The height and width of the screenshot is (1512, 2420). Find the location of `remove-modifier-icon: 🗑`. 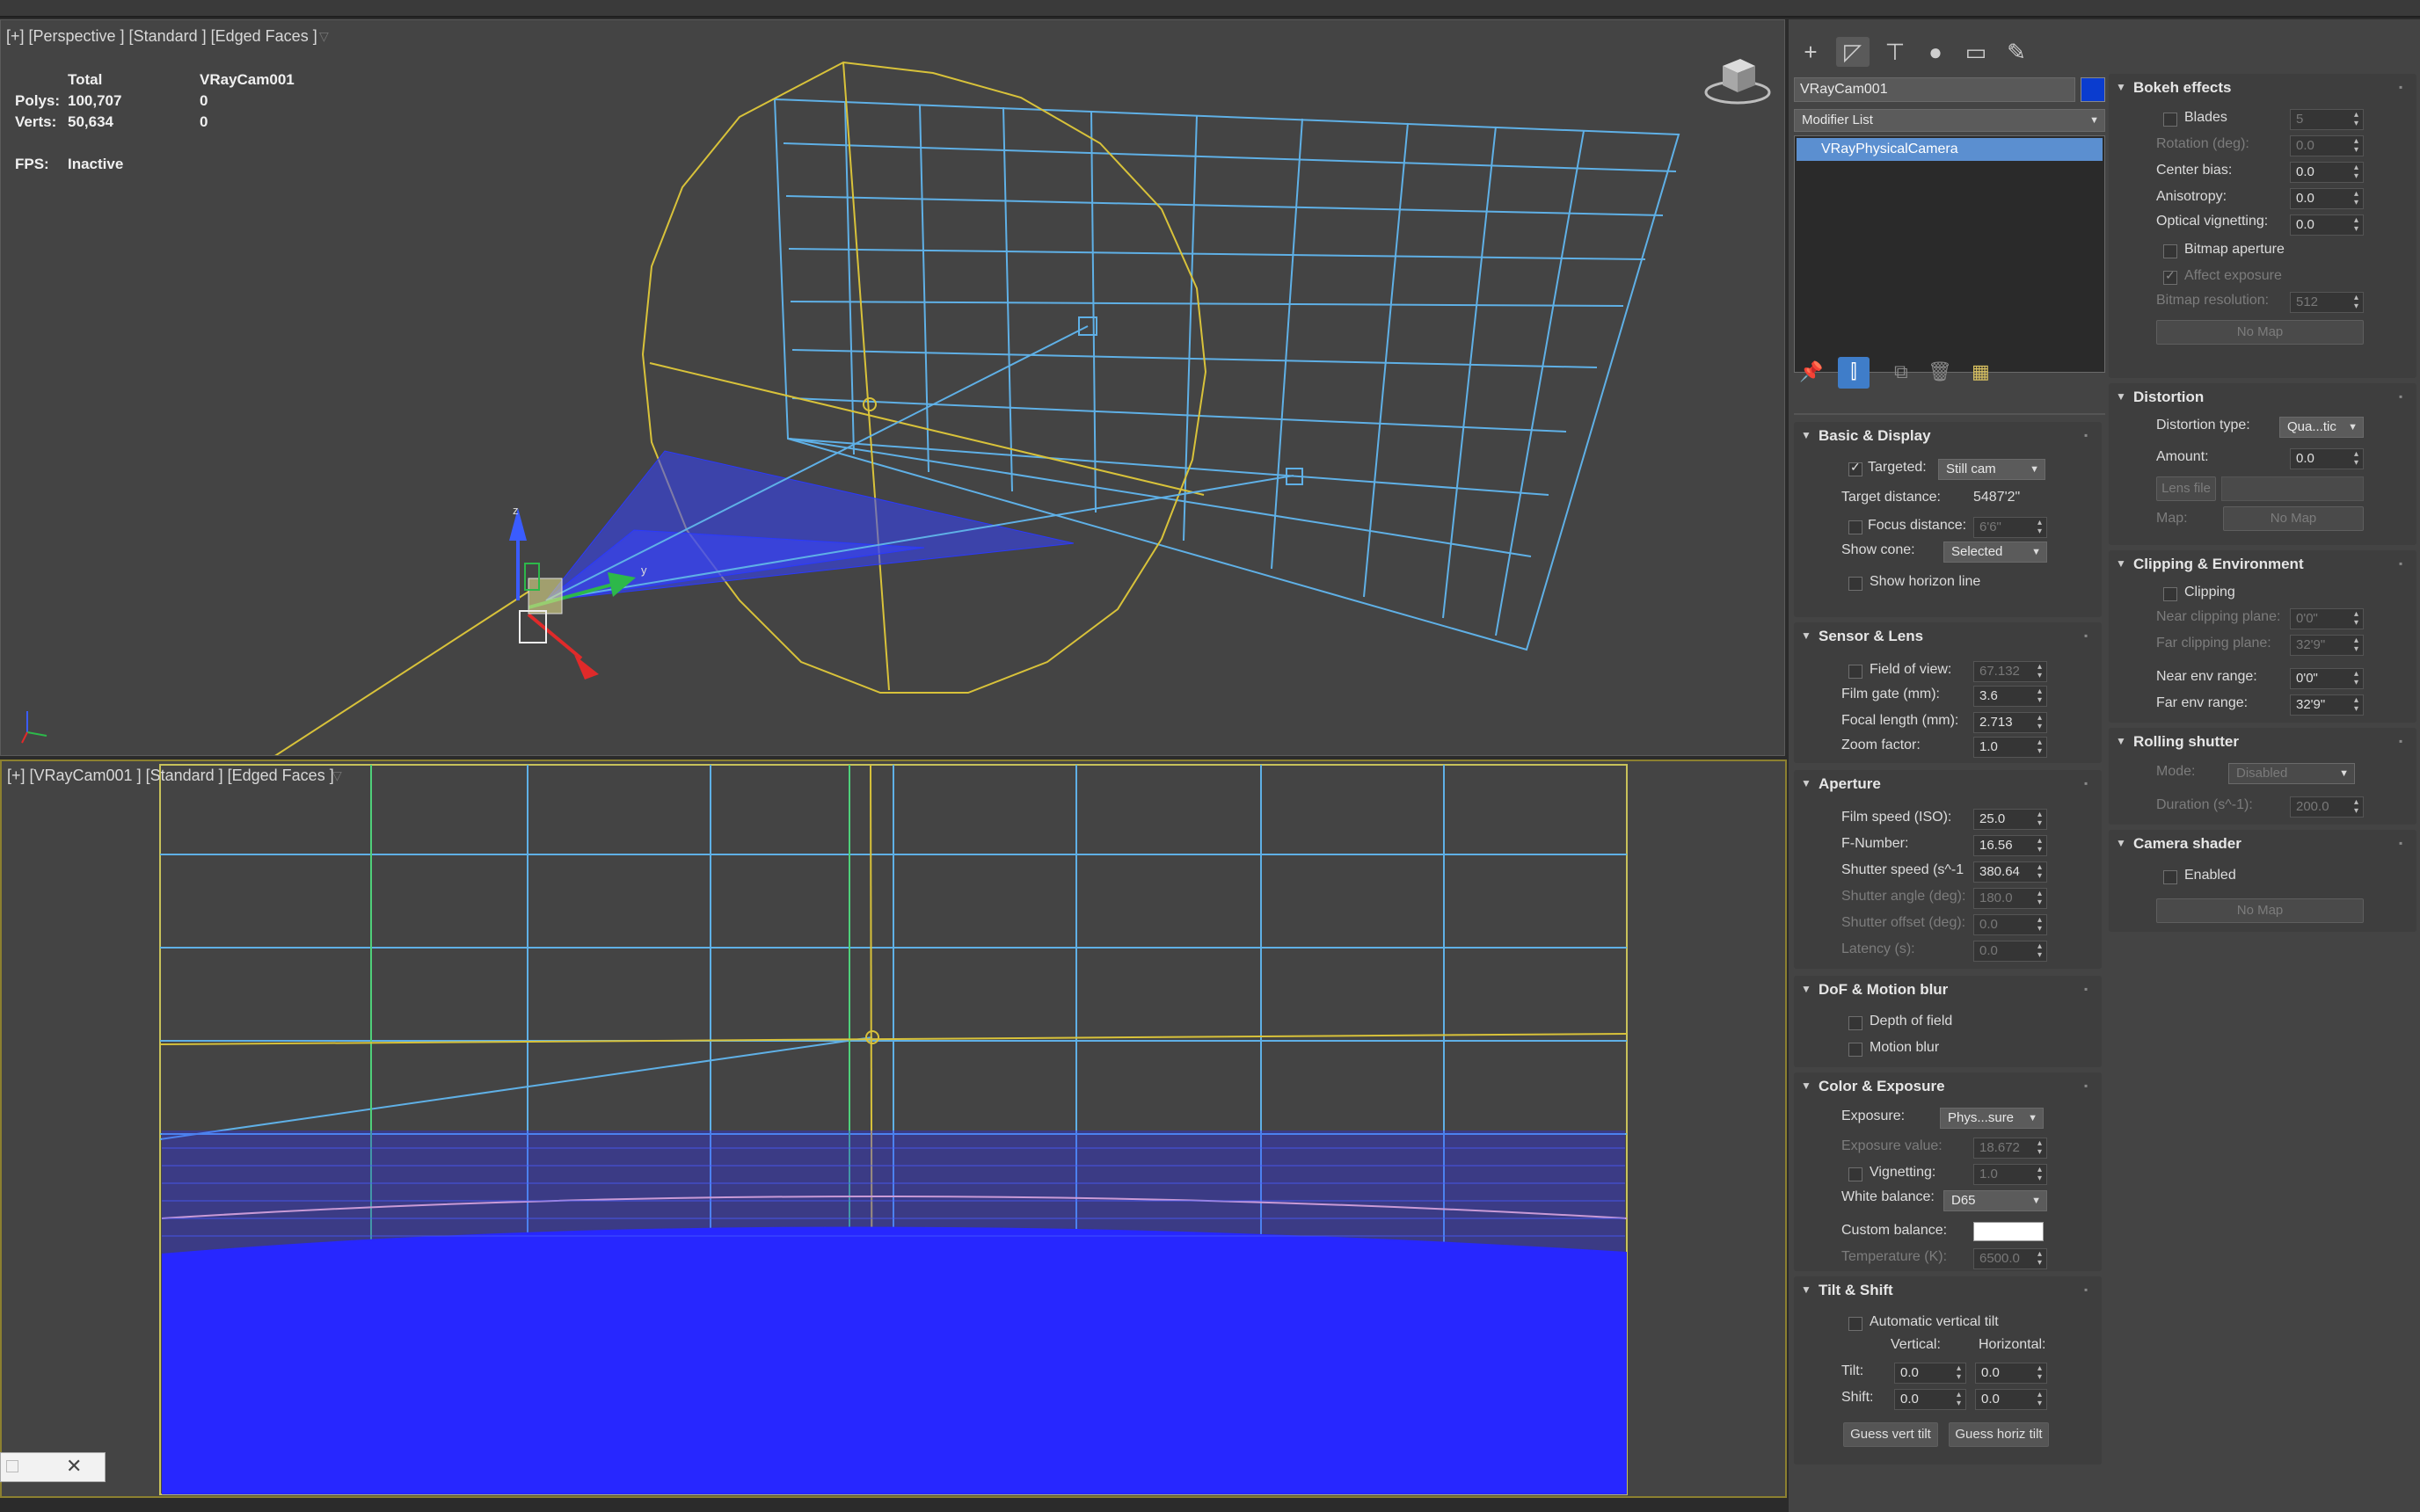

remove-modifier-icon: 🗑 is located at coordinates (1940, 372).